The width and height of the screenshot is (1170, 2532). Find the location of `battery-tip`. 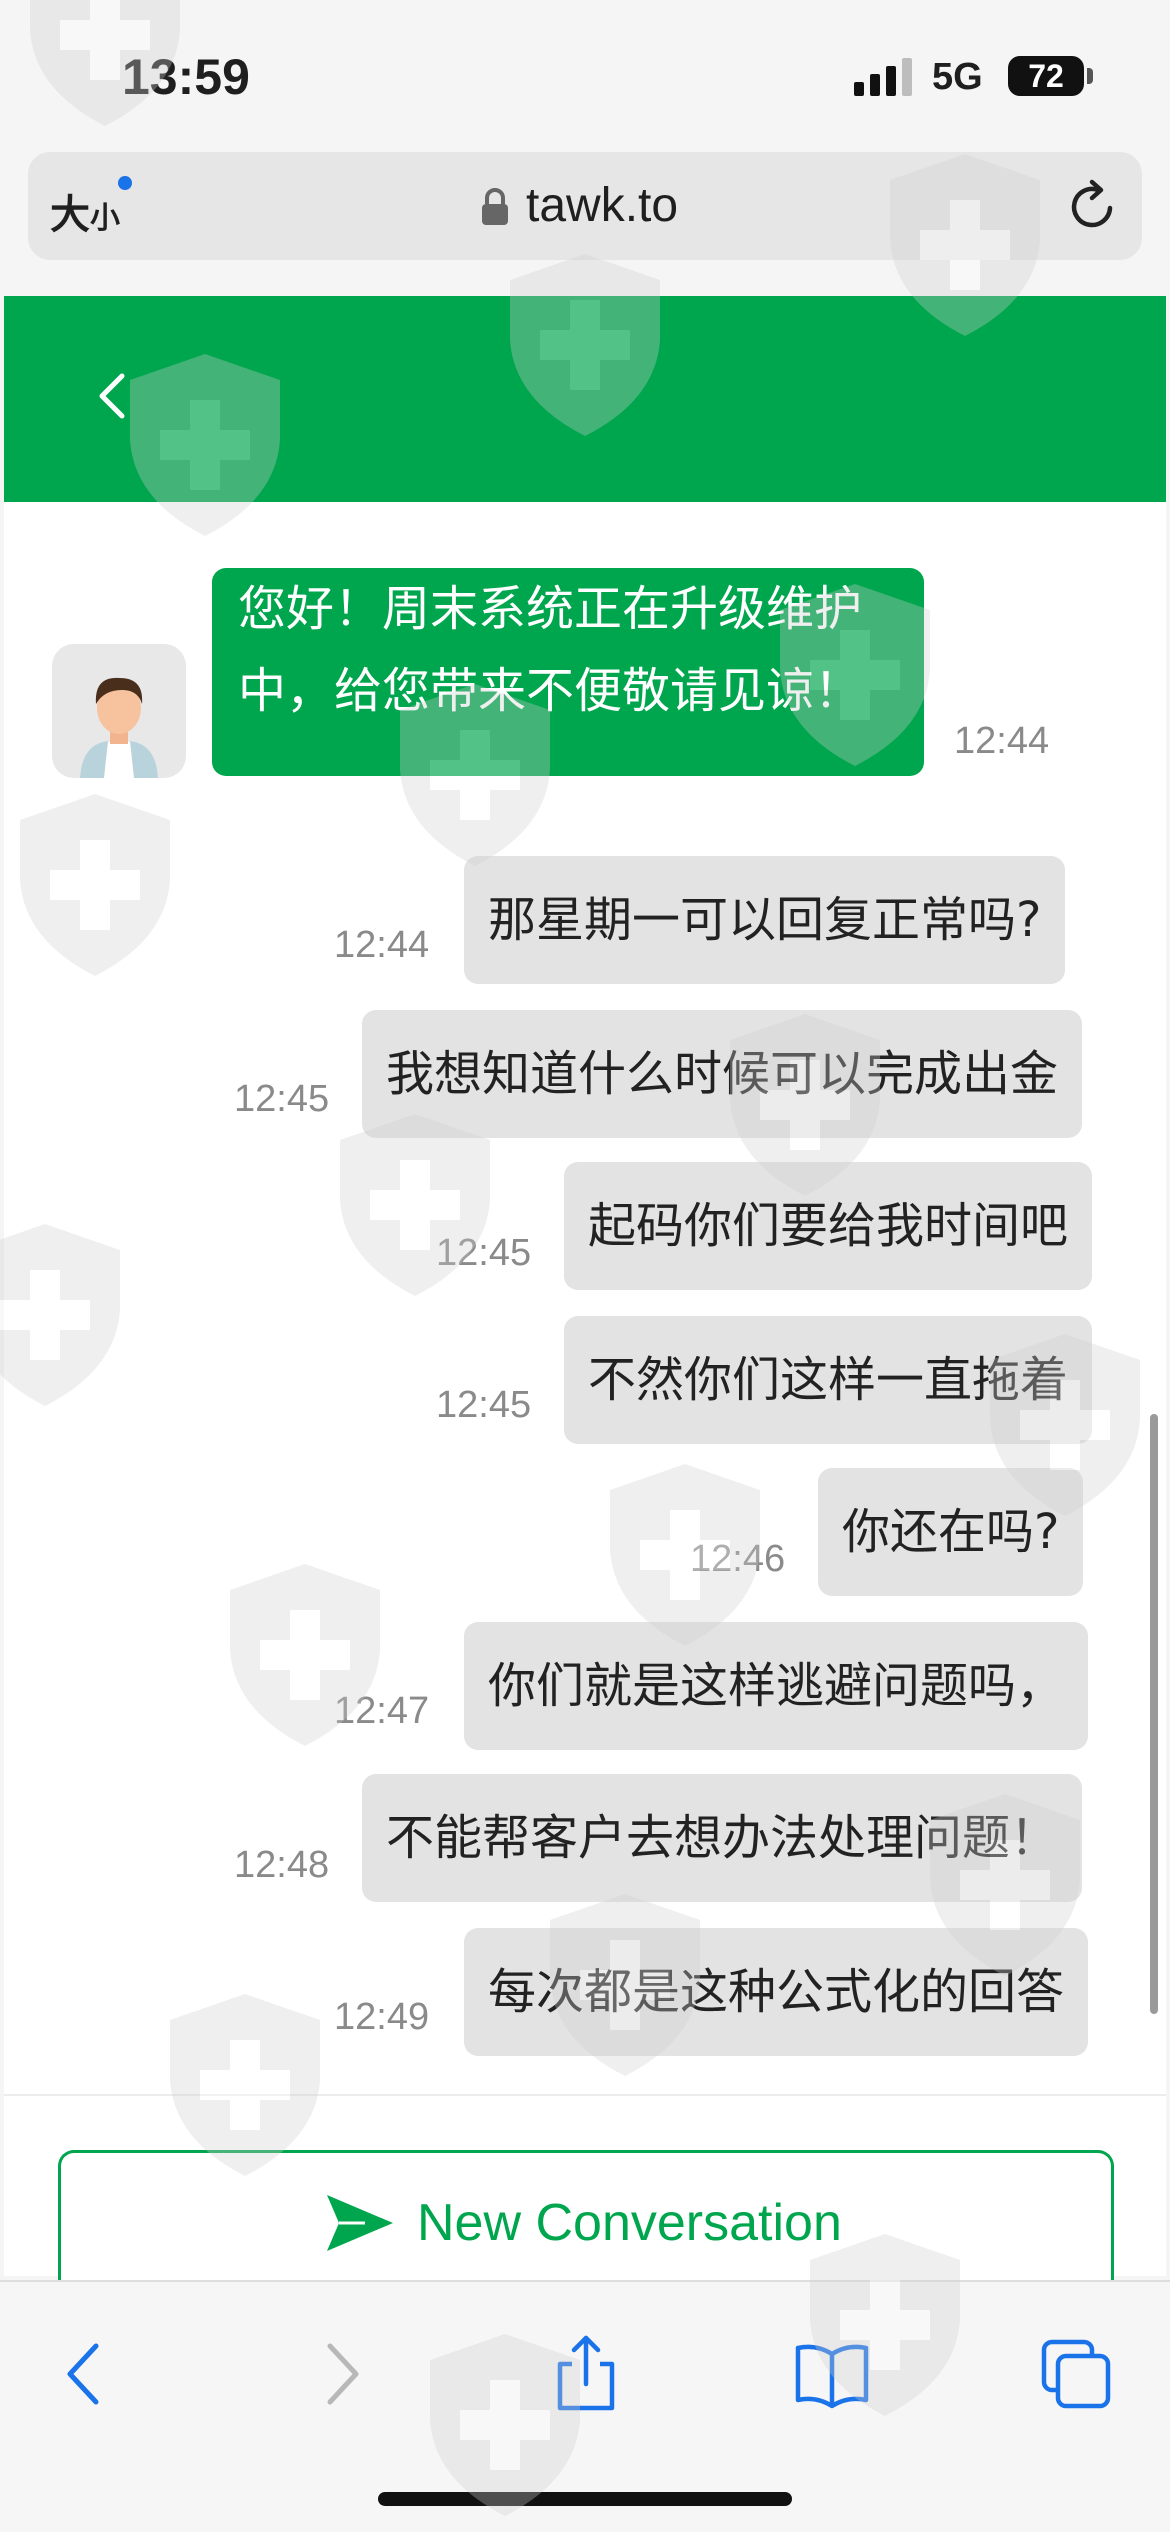

battery-tip is located at coordinates (1090, 76).